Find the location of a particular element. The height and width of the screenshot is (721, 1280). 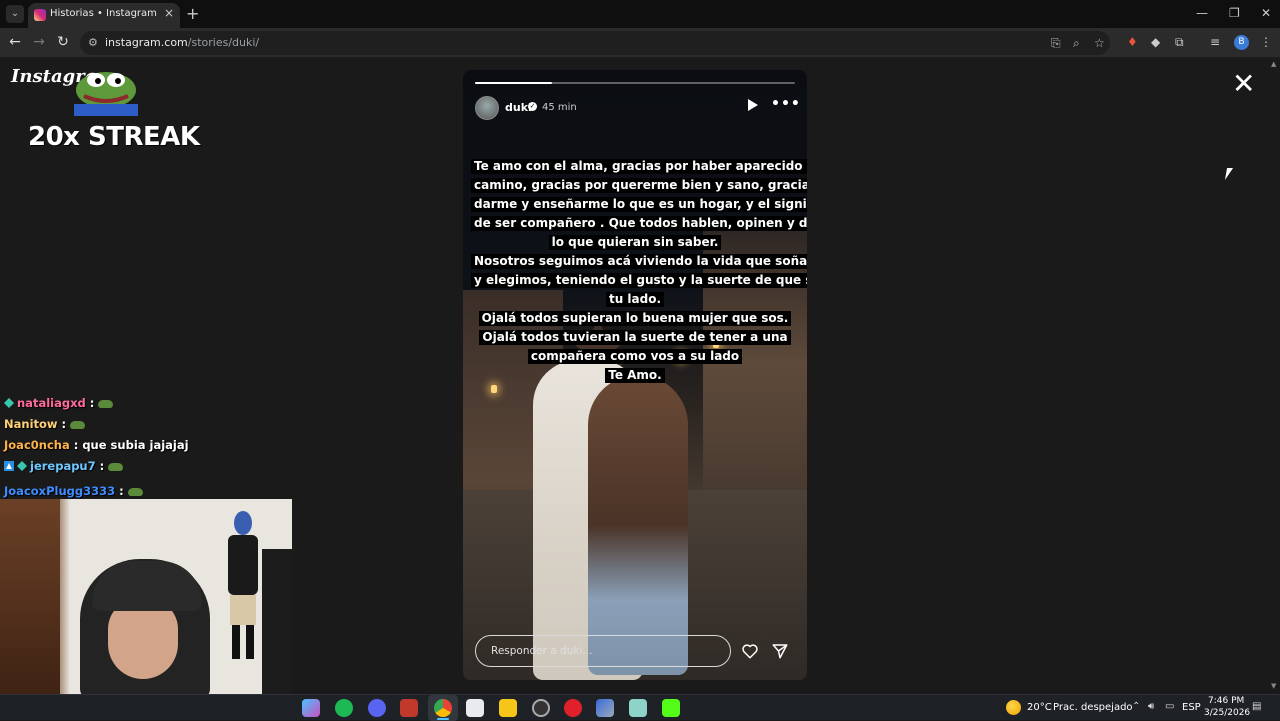

extensions-puzzle-icon: ⧉ is located at coordinates (1179, 42).